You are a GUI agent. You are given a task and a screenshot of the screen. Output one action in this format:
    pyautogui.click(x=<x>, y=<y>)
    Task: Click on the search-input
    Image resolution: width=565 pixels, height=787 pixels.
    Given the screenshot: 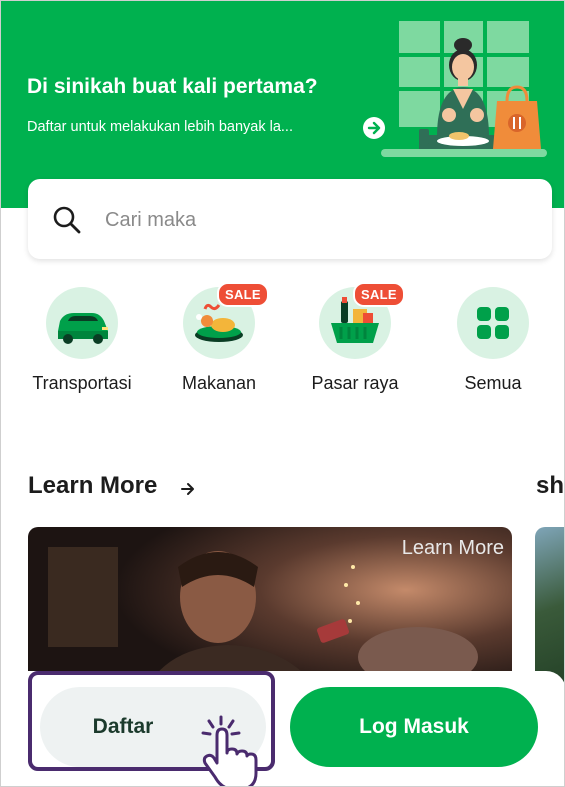 What is the action you would take?
    pyautogui.click(x=305, y=220)
    